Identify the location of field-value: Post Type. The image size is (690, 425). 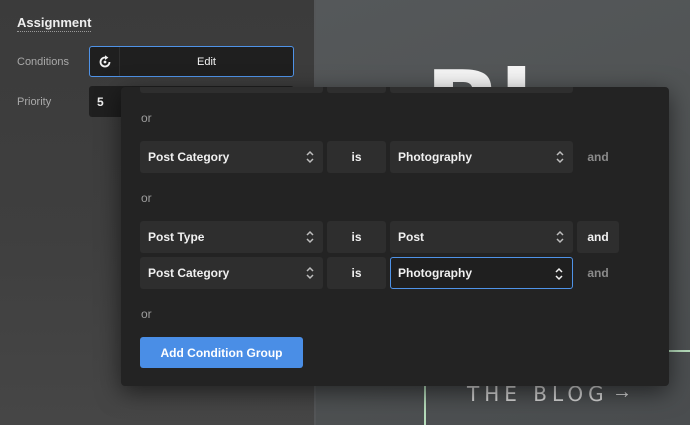
(176, 237).